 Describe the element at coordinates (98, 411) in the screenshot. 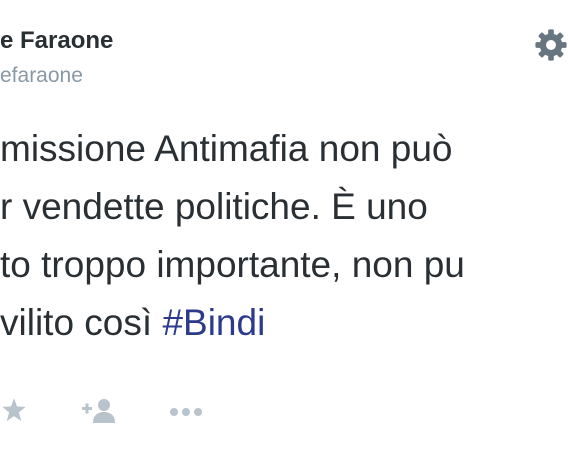

I see `follow-icon` at that location.